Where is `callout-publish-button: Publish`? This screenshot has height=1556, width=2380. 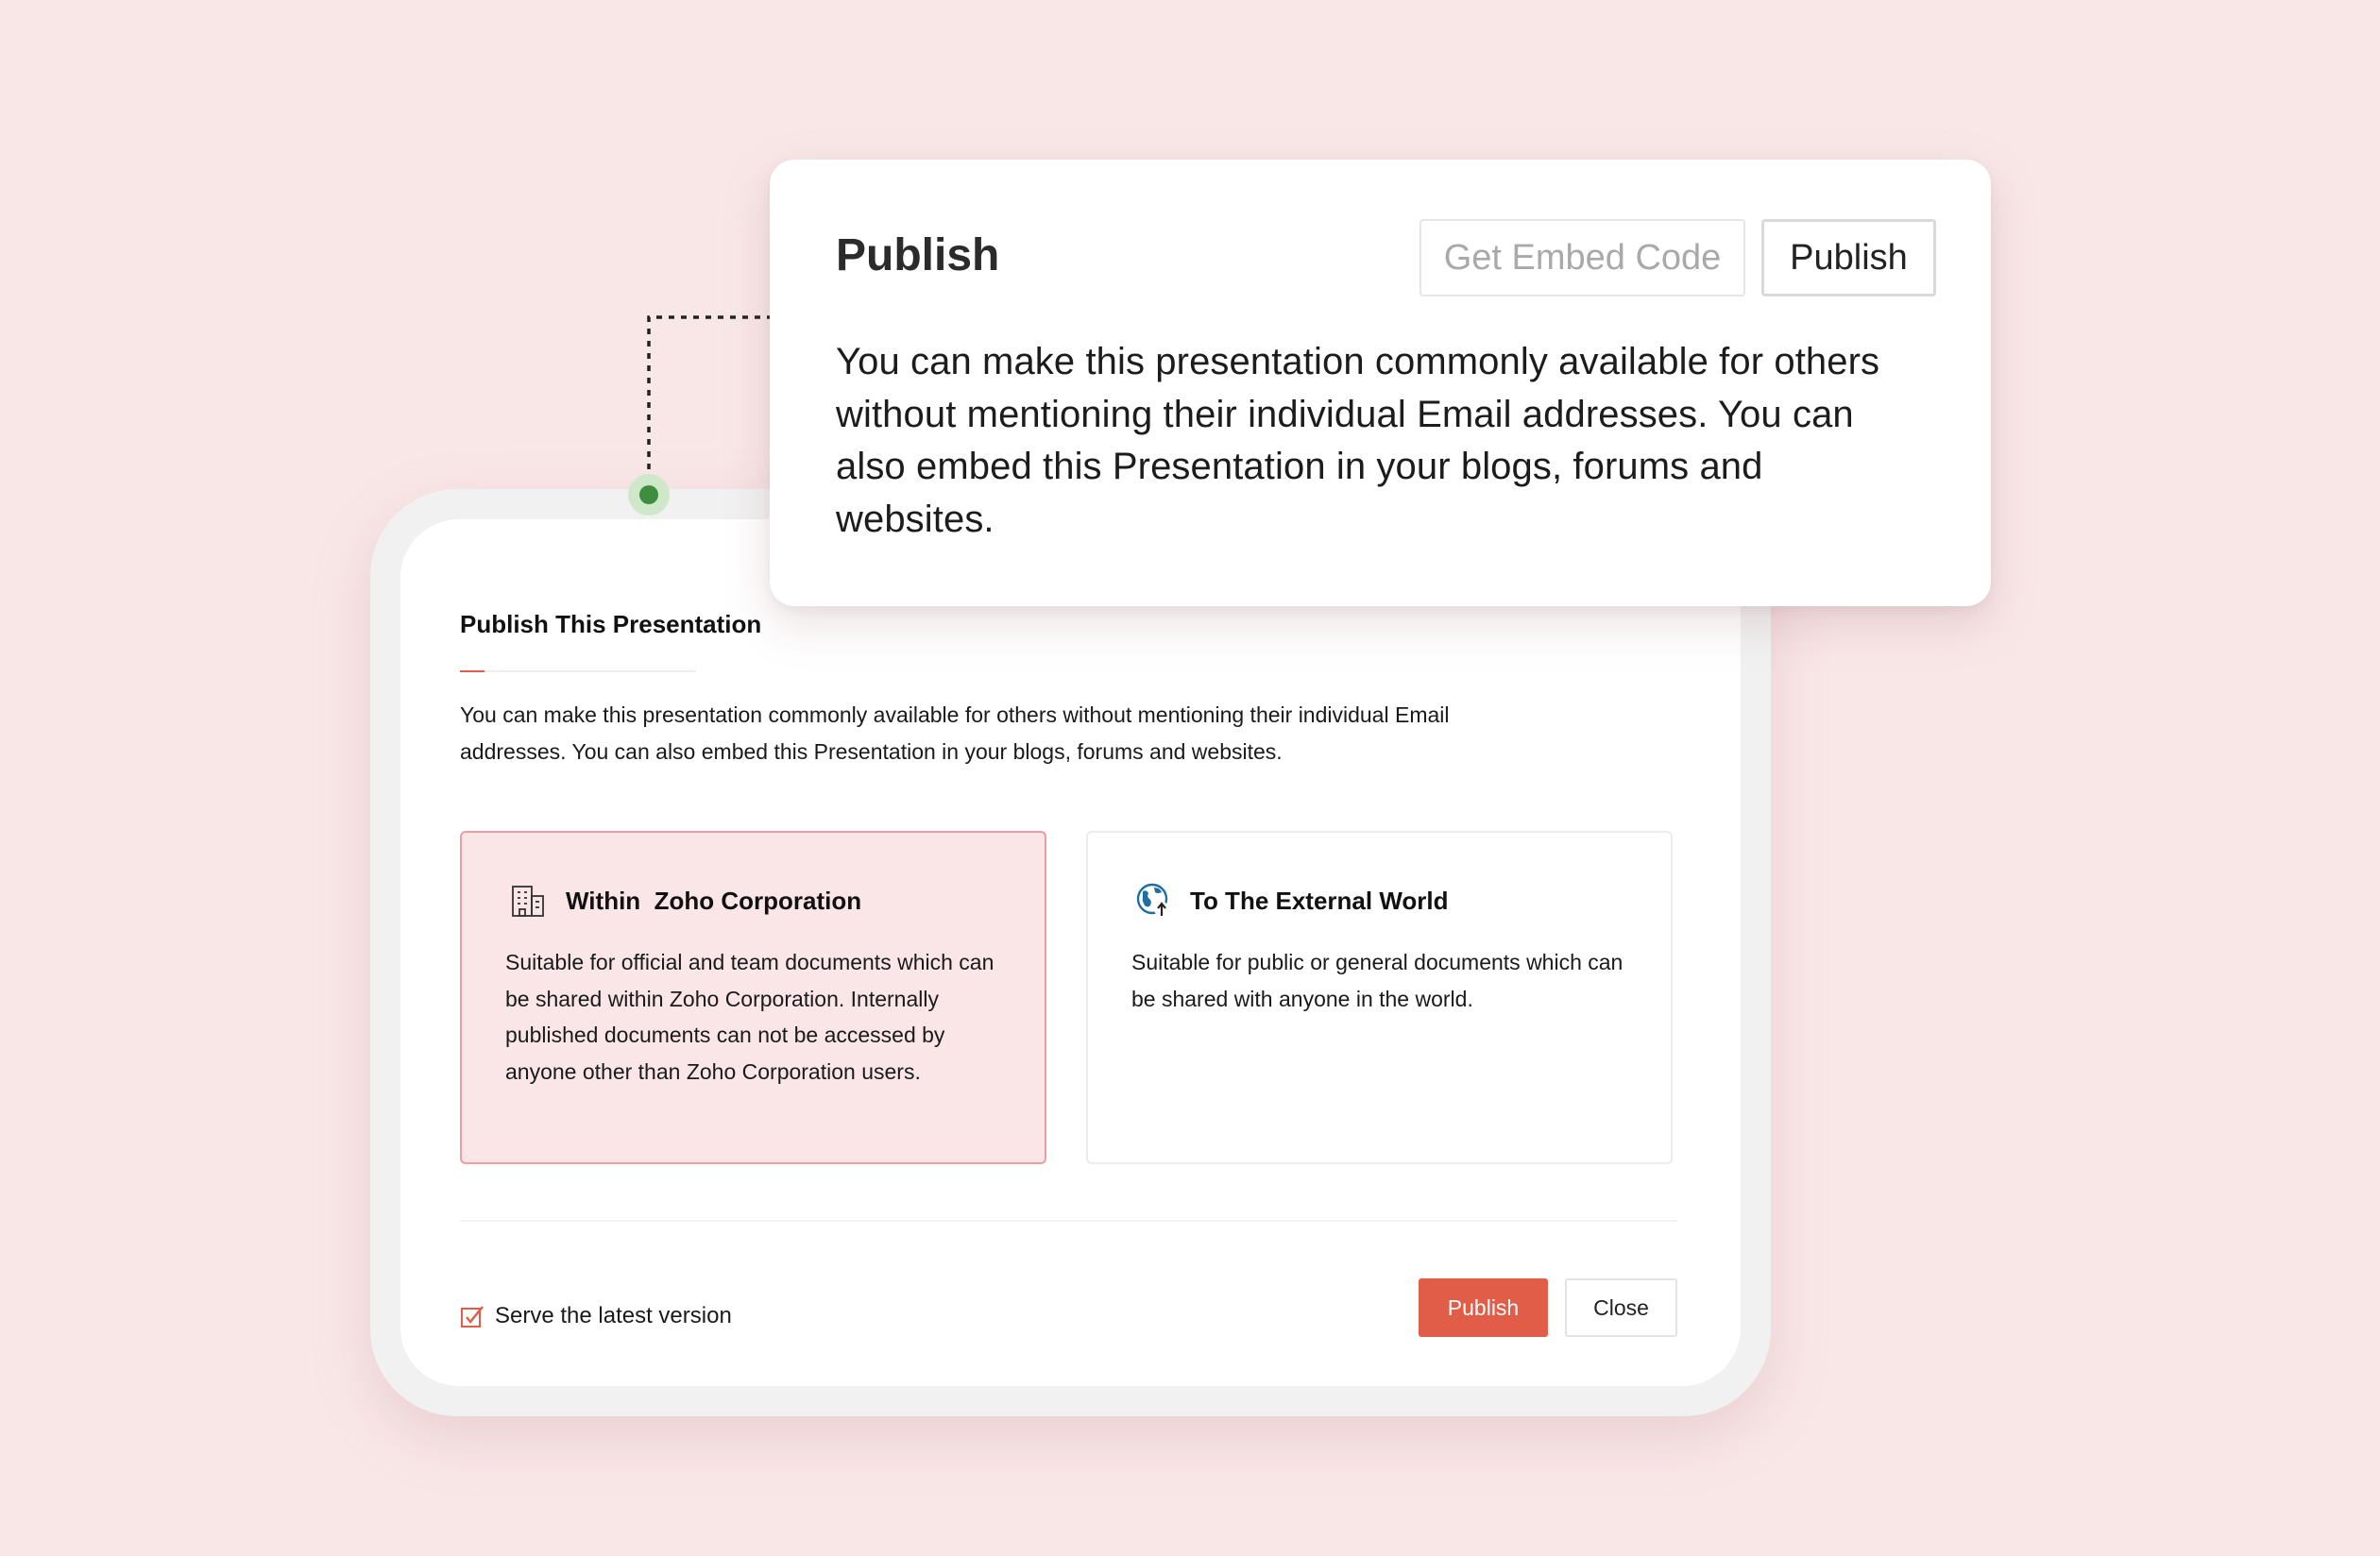
callout-publish-button: Publish is located at coordinates (1848, 258).